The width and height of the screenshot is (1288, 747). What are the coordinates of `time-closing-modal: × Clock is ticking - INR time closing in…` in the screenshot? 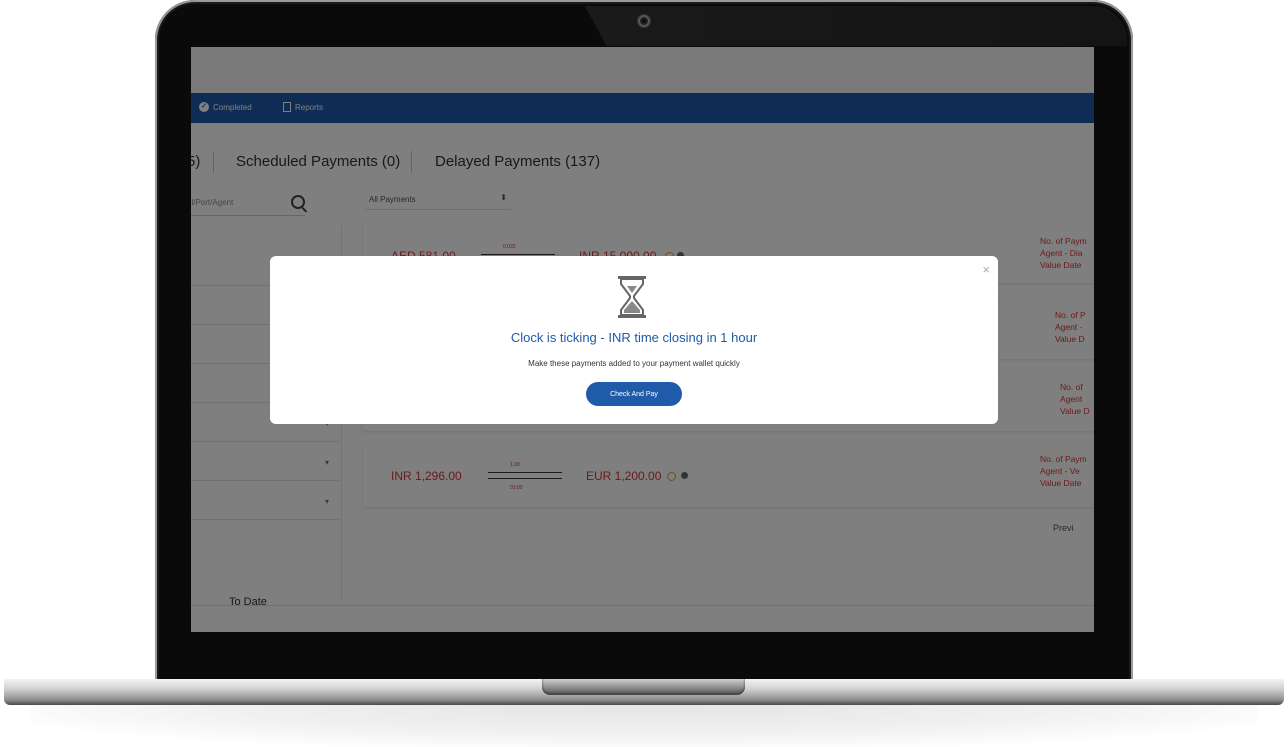 It's located at (634, 340).